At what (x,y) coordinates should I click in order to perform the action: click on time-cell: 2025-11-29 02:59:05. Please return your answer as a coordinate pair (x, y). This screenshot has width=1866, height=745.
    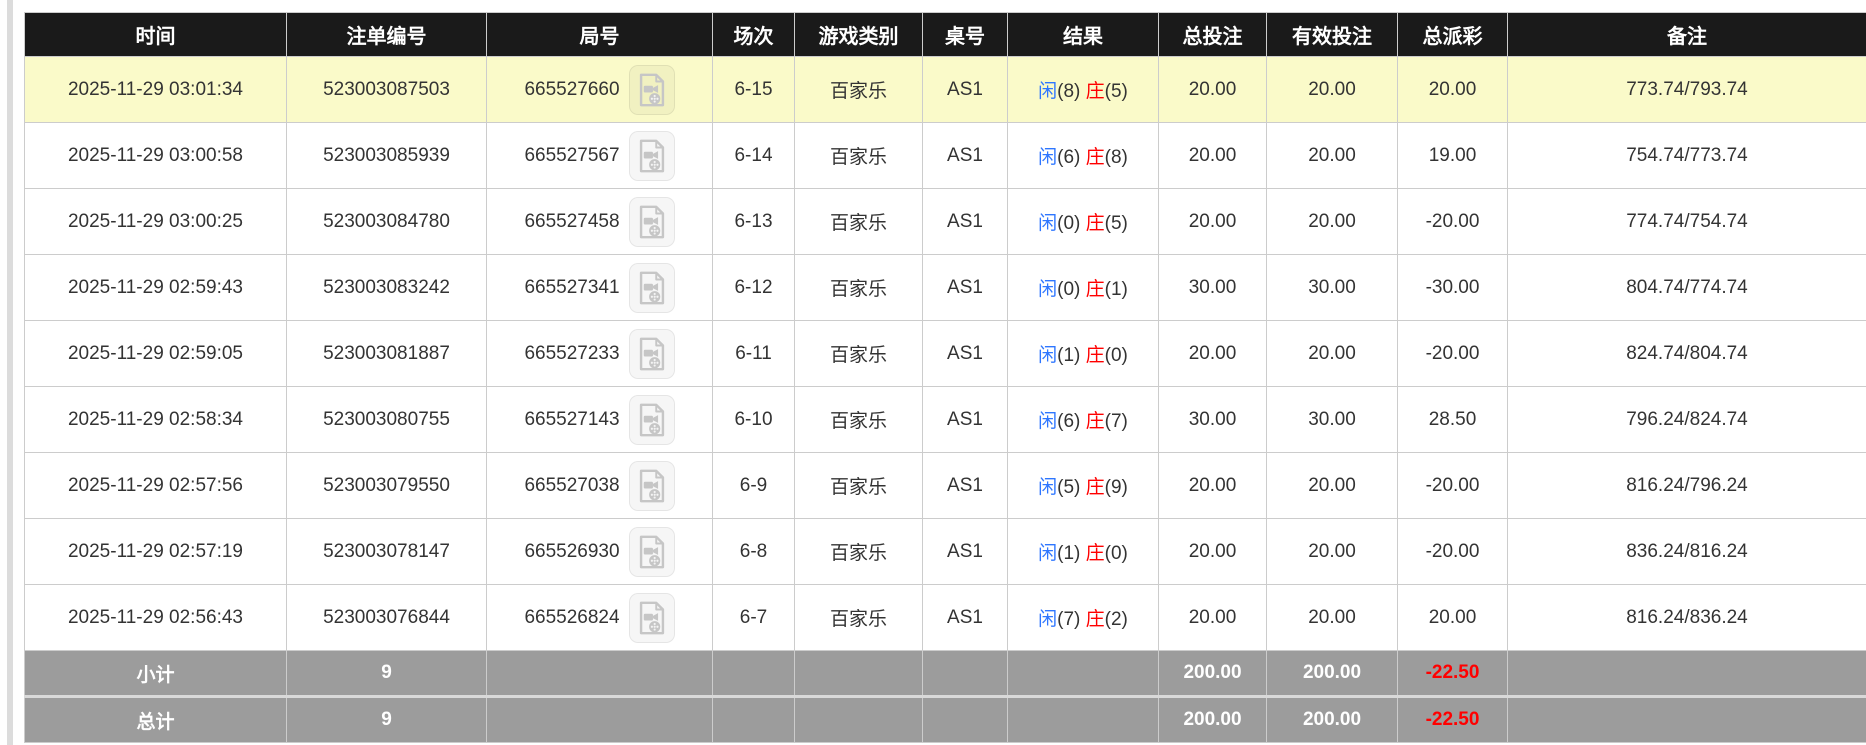
    Looking at the image, I should click on (155, 353).